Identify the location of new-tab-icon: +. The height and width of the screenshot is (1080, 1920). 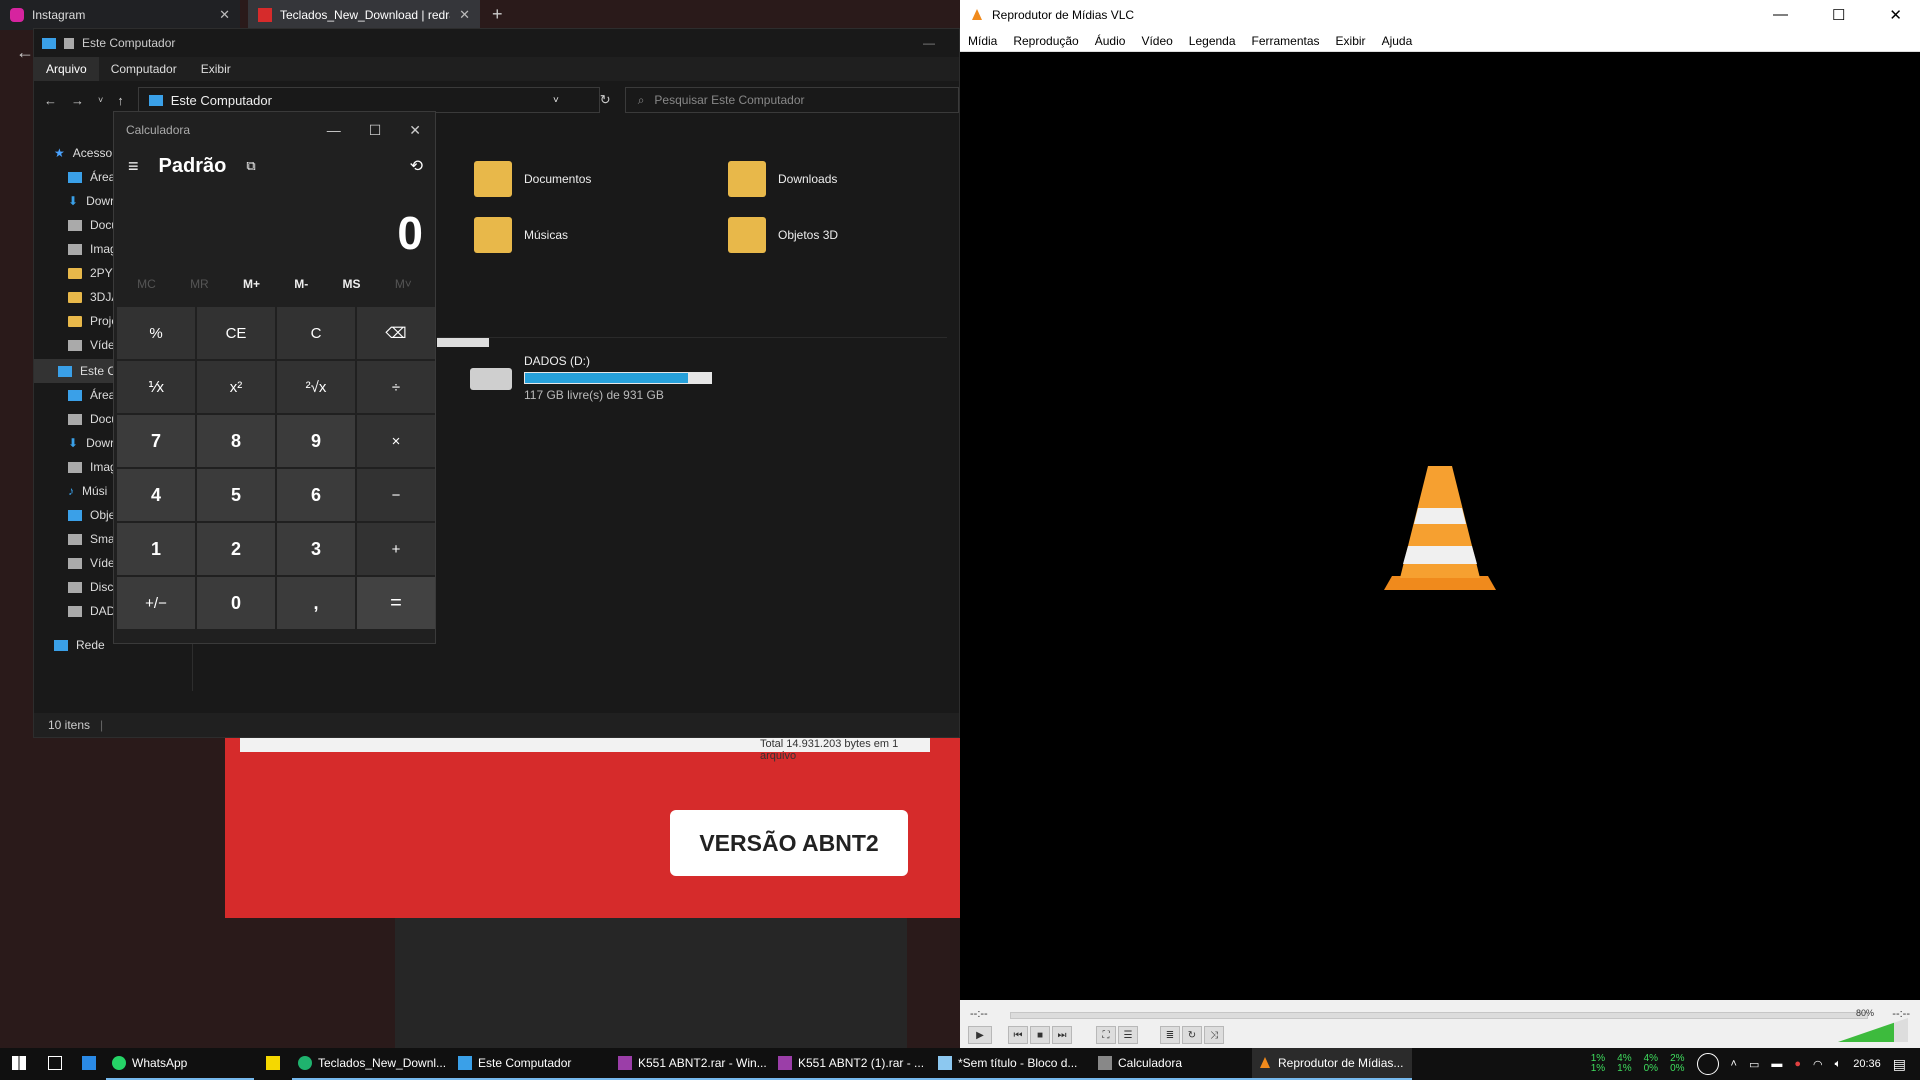
(497, 14).